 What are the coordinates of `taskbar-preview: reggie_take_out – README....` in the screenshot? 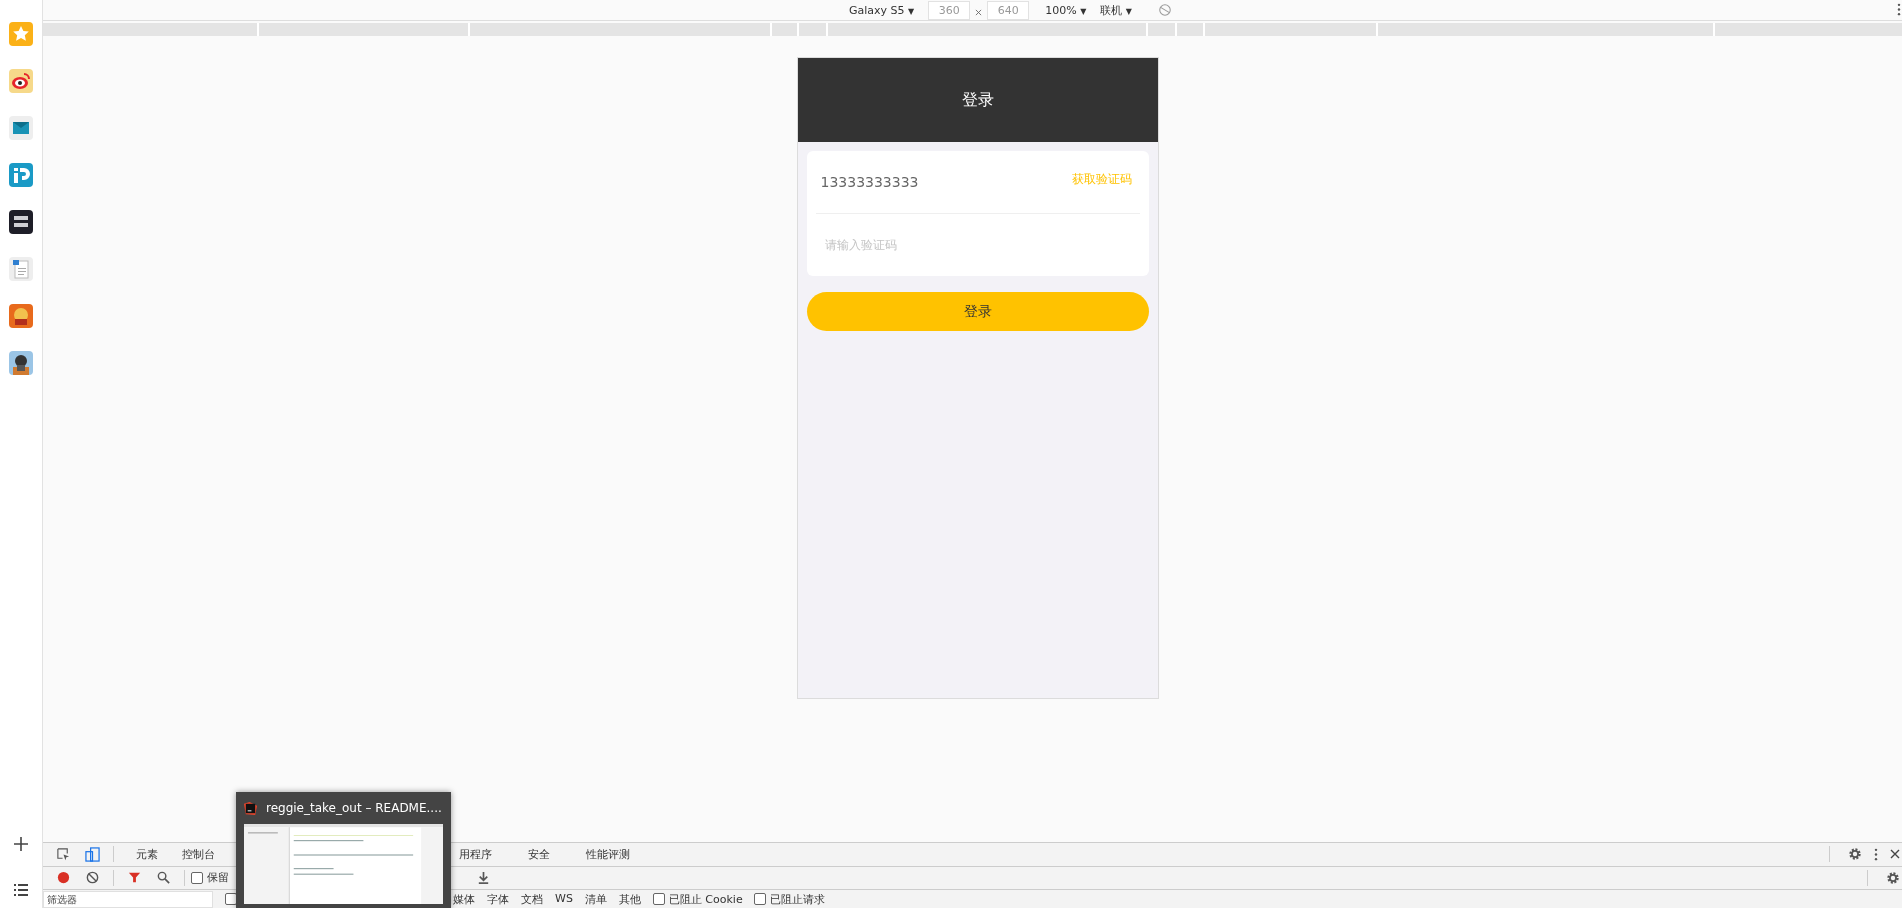 It's located at (343, 850).